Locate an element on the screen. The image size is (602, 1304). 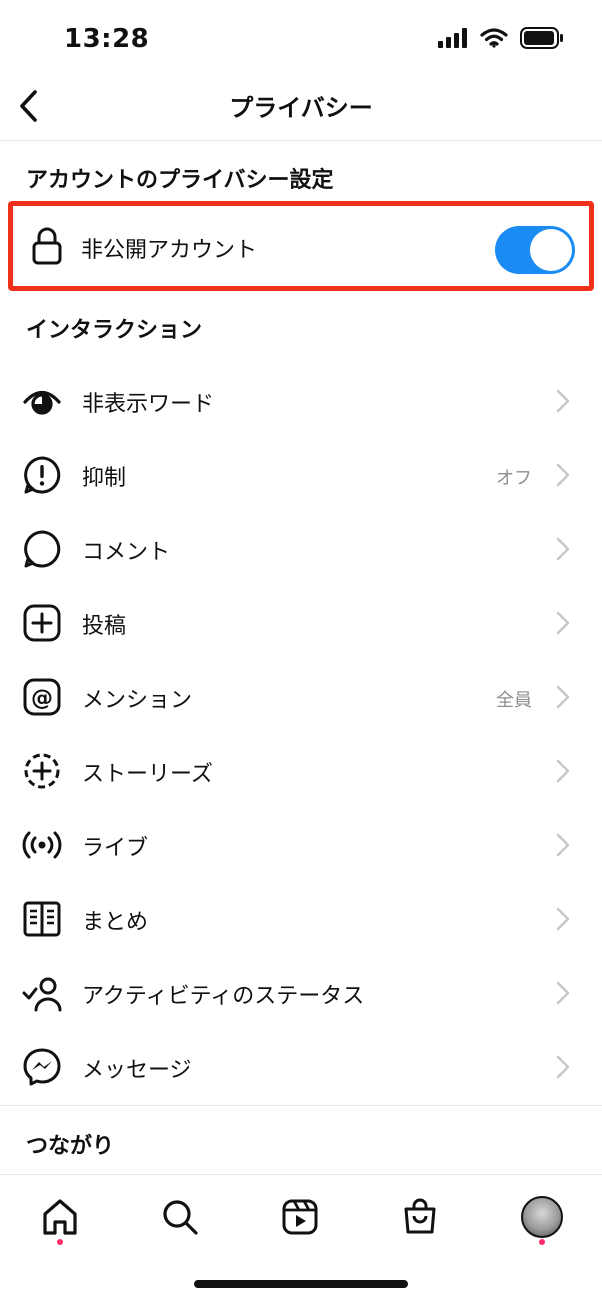
section-divider is located at coordinates (301, 1105).